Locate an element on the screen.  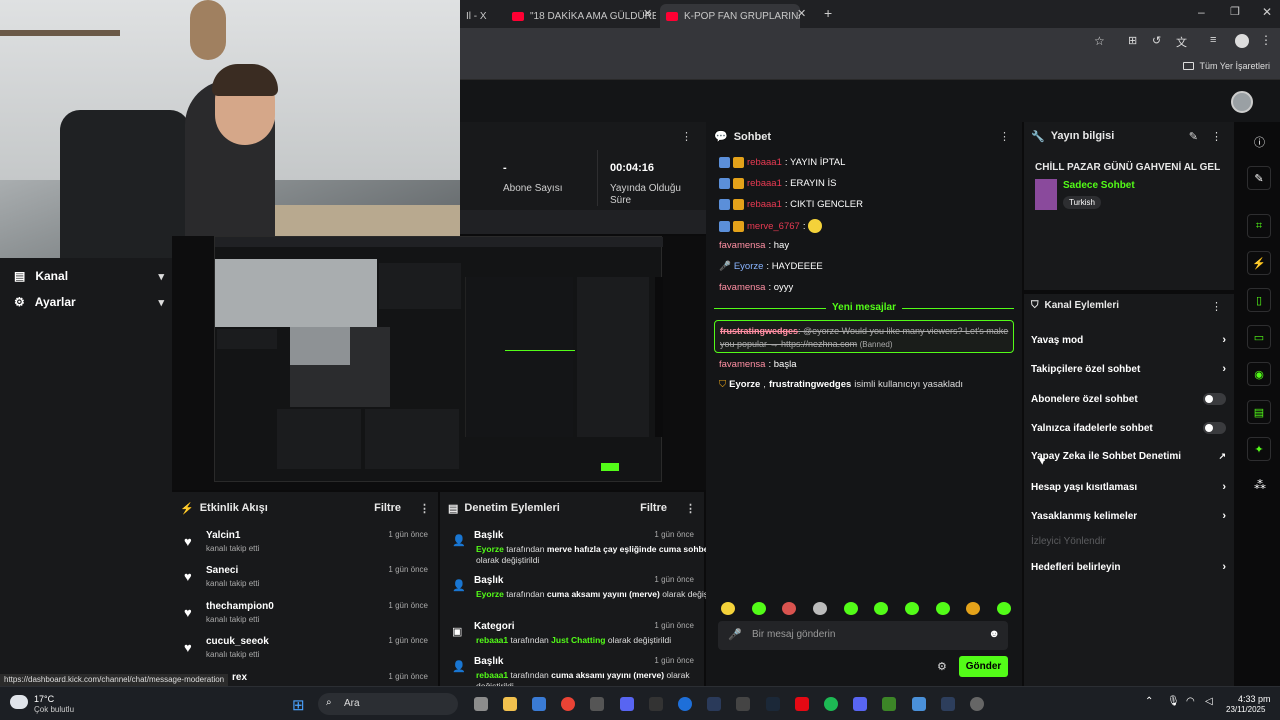
tab-2: "18 DAKİKA AMA GÜLDÜREN V is located at coordinates (581, 16).